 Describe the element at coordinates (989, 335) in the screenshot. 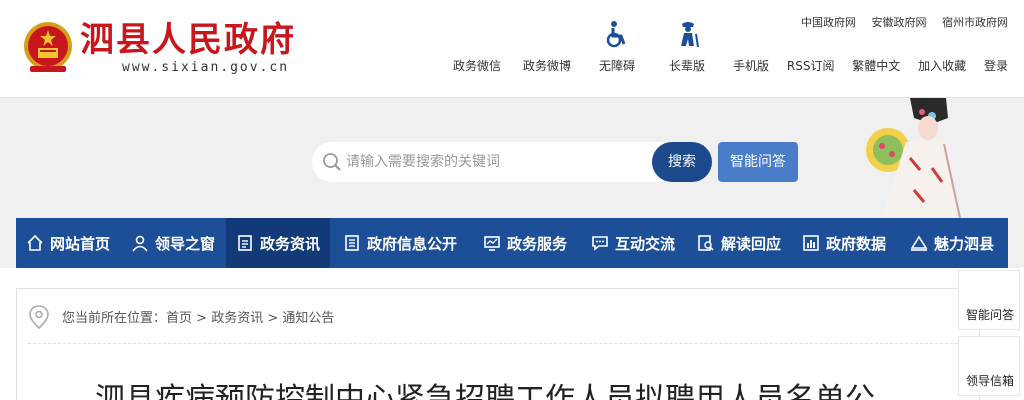

I see `floating-side-panel: 智能问答 领导信箱` at that location.